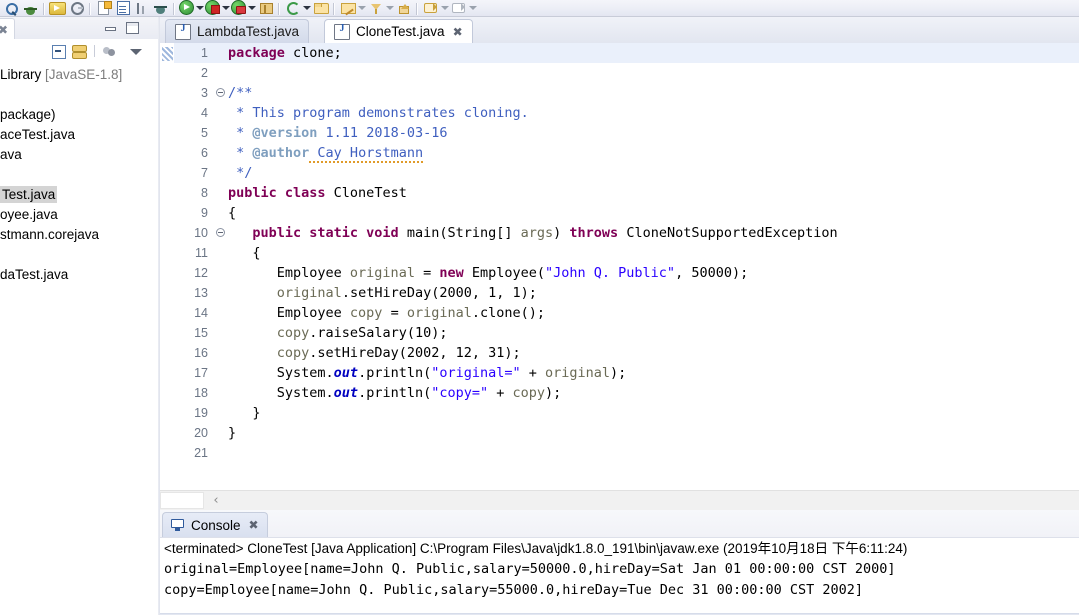 This screenshot has height=615, width=1079. I want to click on skip-breakpoints-icon, so click(141, 8).